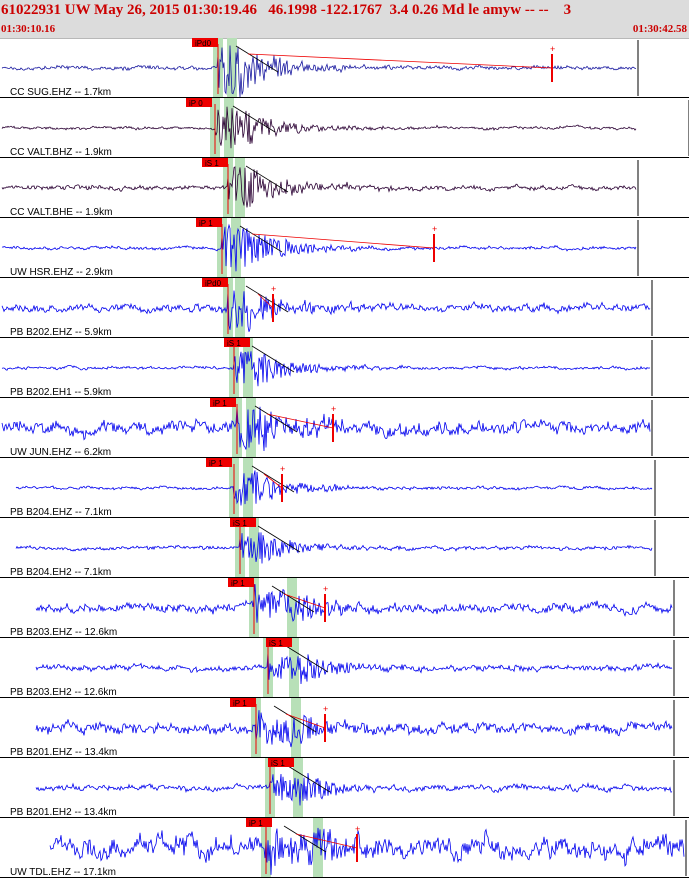  I want to click on seismogram-trace-row: + iP 1 UW TDL.EHZ -- 17.1km, so click(344, 848).